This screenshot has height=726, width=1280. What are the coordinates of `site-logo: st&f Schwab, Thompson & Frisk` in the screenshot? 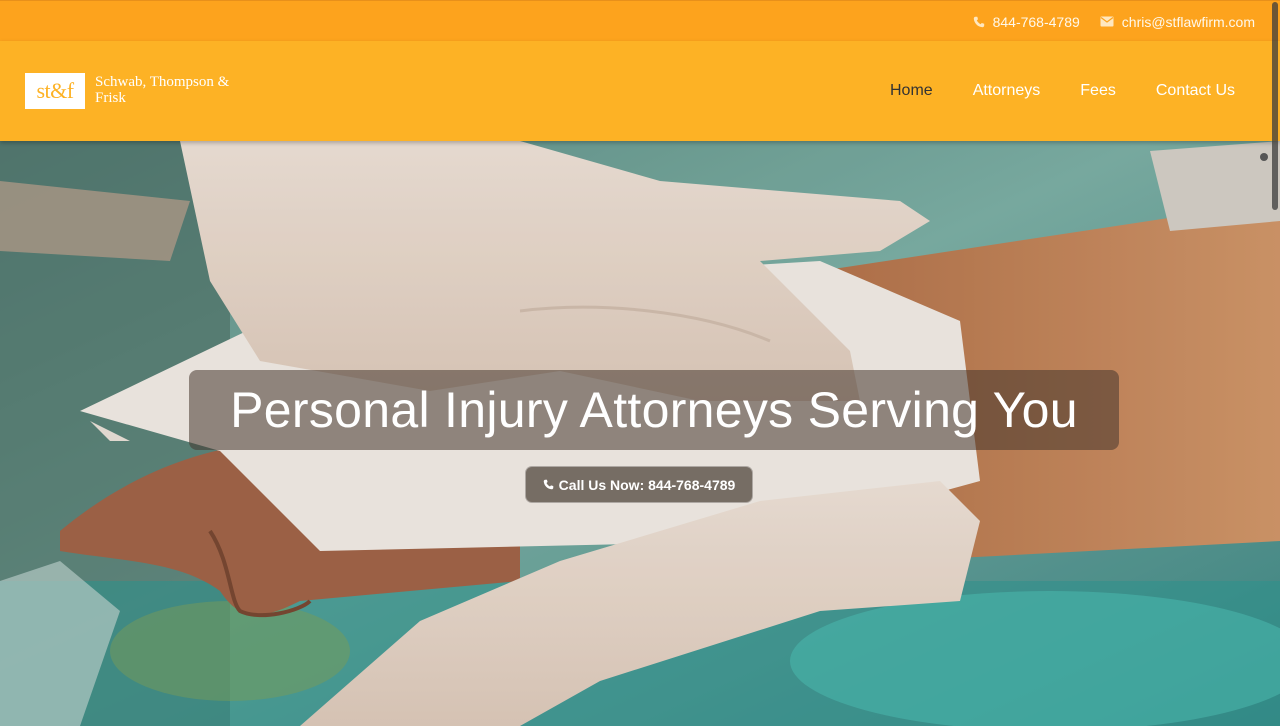 It's located at (135, 91).